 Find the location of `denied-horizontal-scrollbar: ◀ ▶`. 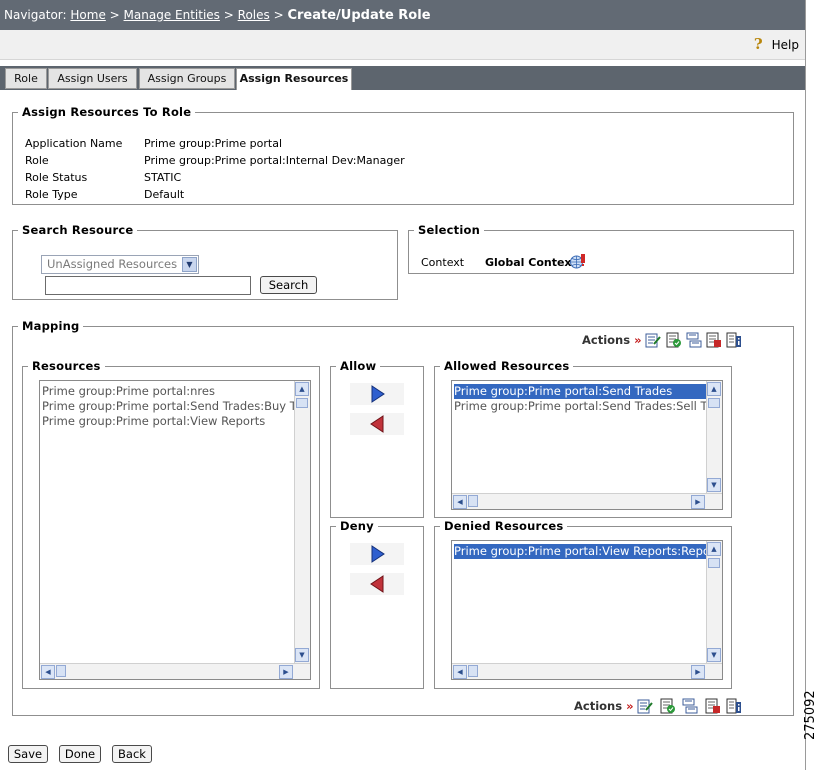

denied-horizontal-scrollbar: ◀ ▶ is located at coordinates (587, 671).